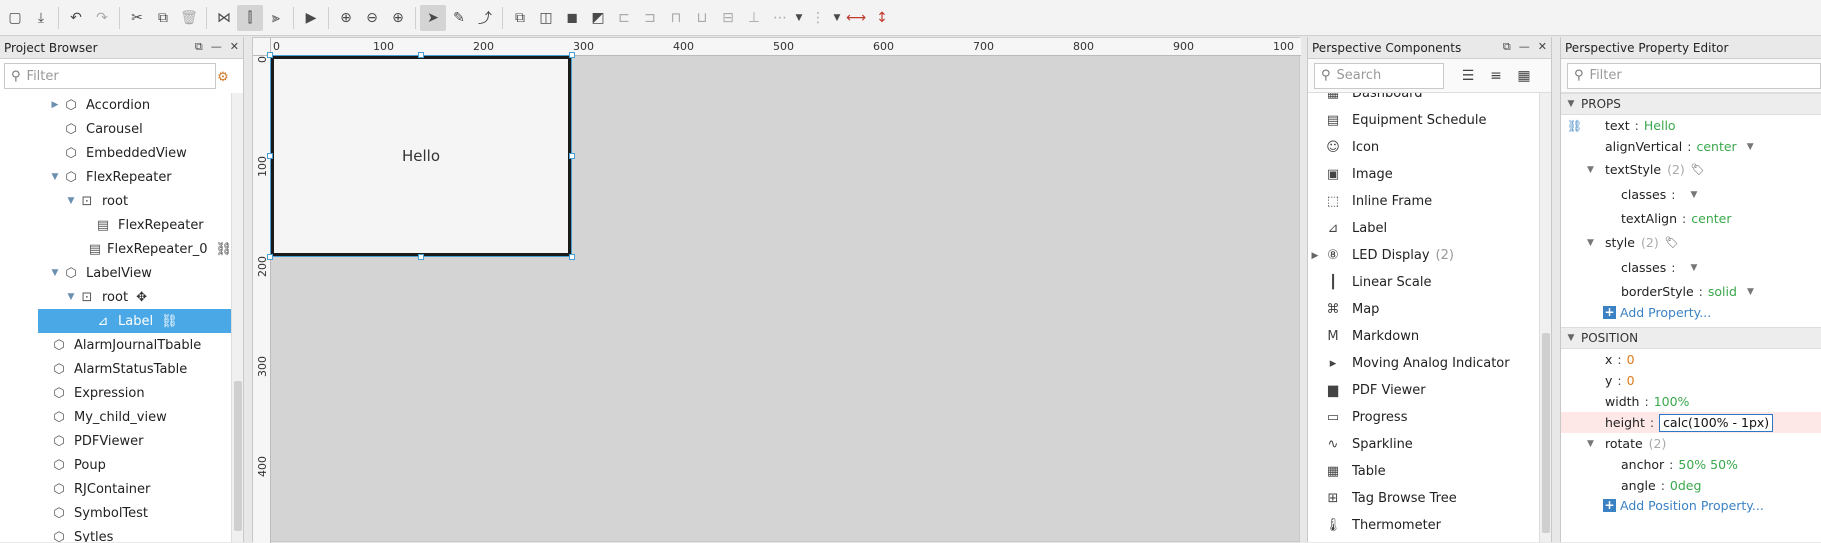 This screenshot has height=543, width=1821. What do you see at coordinates (237, 317) in the screenshot?
I see `project-tree-scrollbar` at bounding box center [237, 317].